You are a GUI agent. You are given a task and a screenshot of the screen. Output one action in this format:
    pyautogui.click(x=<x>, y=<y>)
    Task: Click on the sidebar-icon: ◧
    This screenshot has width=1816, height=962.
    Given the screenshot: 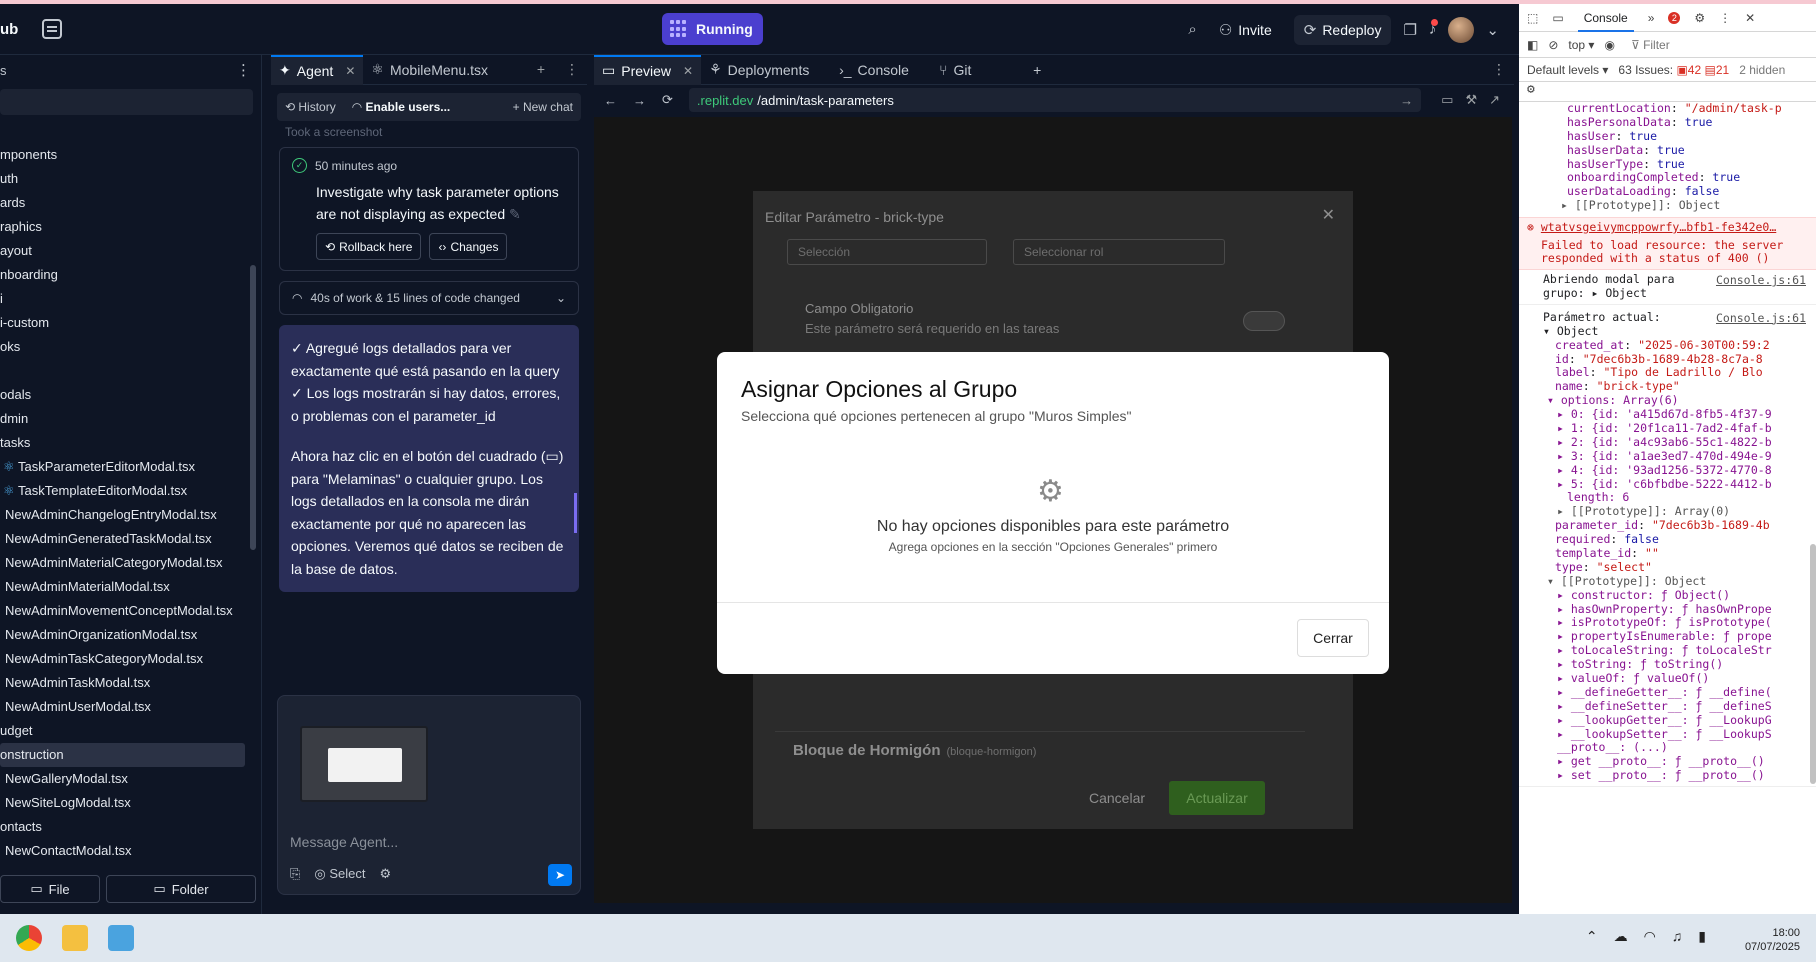 What is the action you would take?
    pyautogui.click(x=1532, y=45)
    